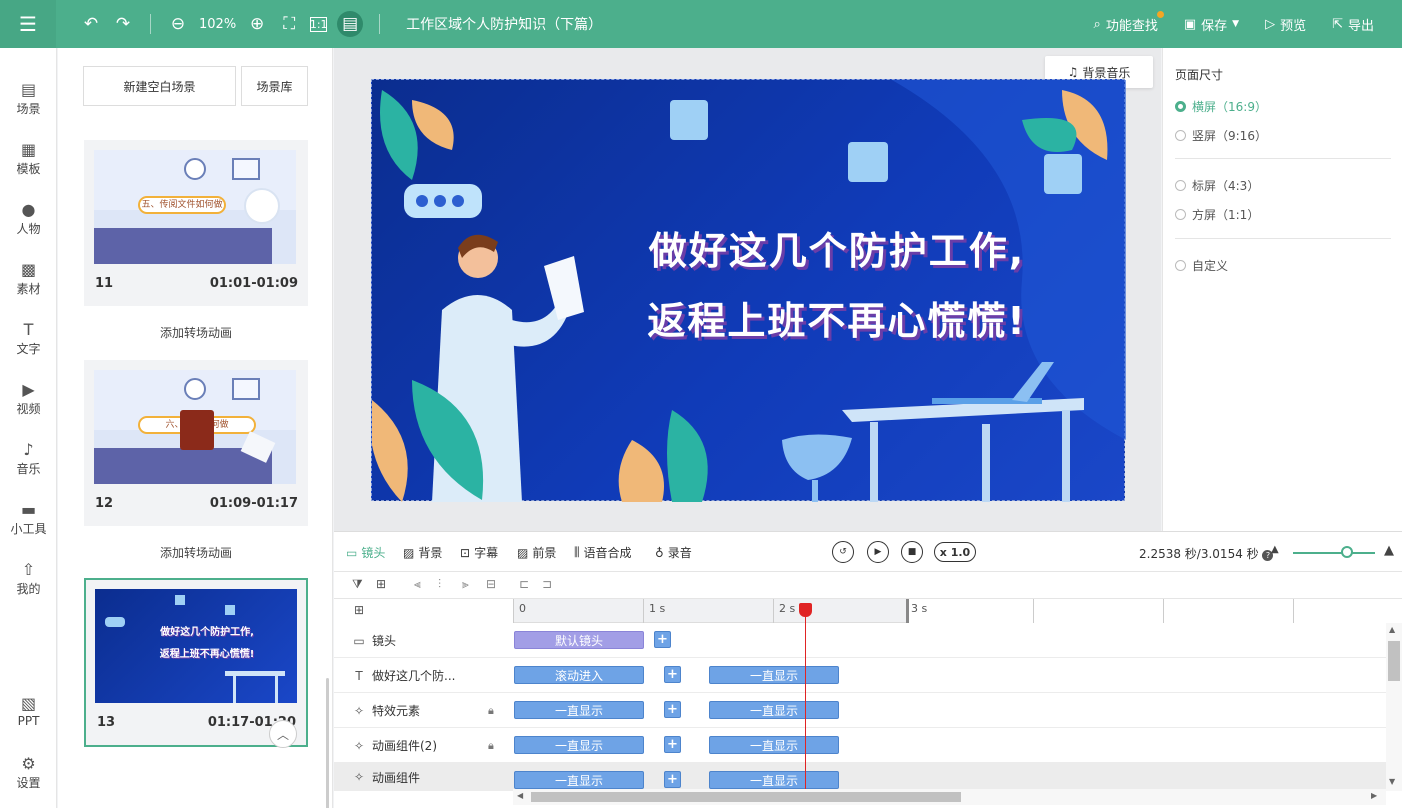 This screenshot has width=1402, height=808. Describe the element at coordinates (520, 795) in the screenshot. I see `scroll-left-icon: ◀` at that location.